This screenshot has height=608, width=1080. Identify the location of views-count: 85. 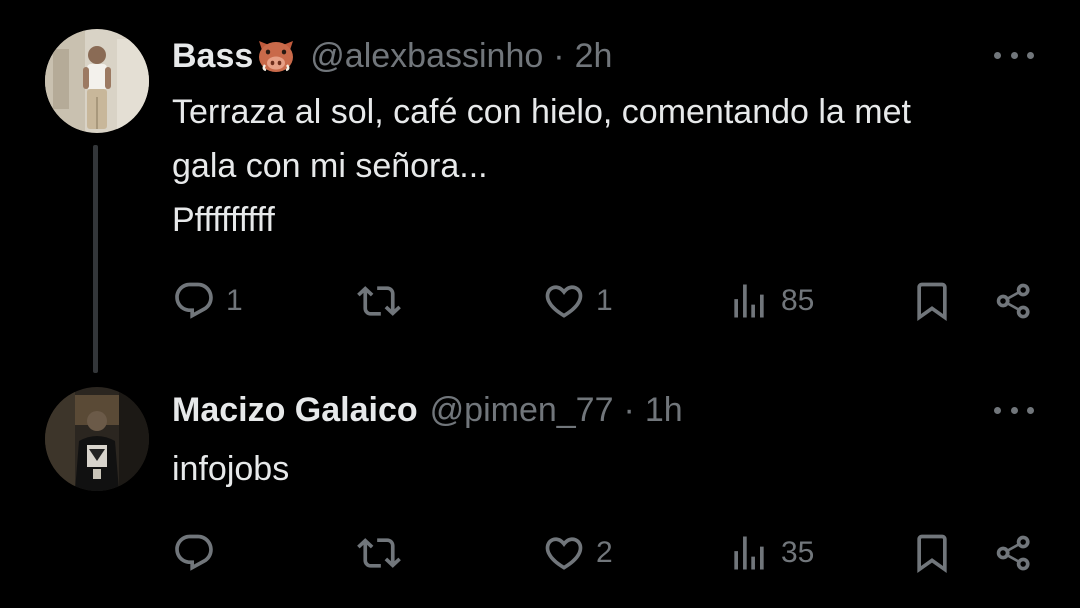
(798, 300).